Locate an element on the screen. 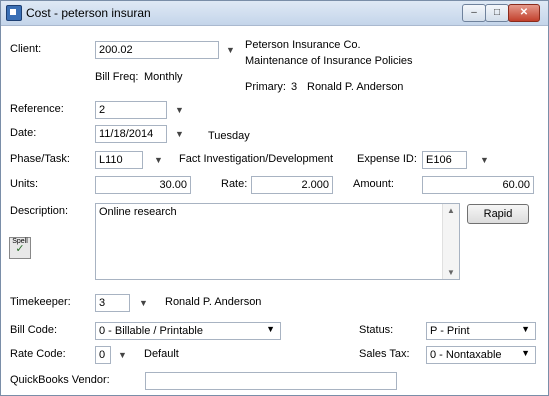  rate-code-description: Default is located at coordinates (161, 354).